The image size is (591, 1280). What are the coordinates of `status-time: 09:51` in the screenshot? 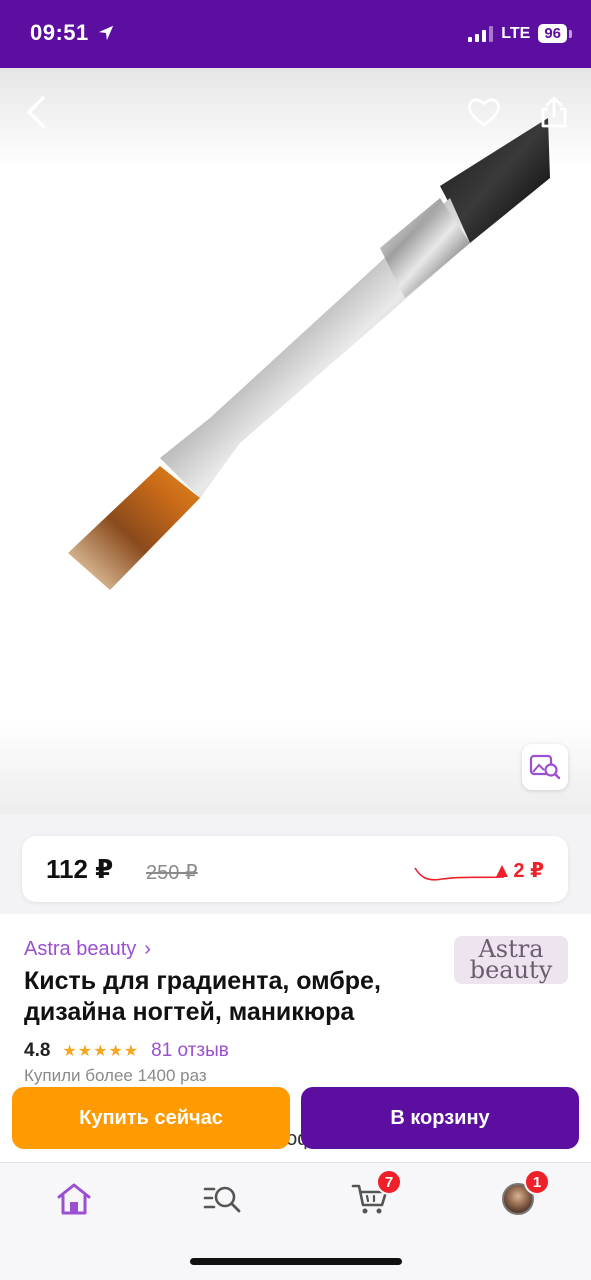 It's located at (72, 33).